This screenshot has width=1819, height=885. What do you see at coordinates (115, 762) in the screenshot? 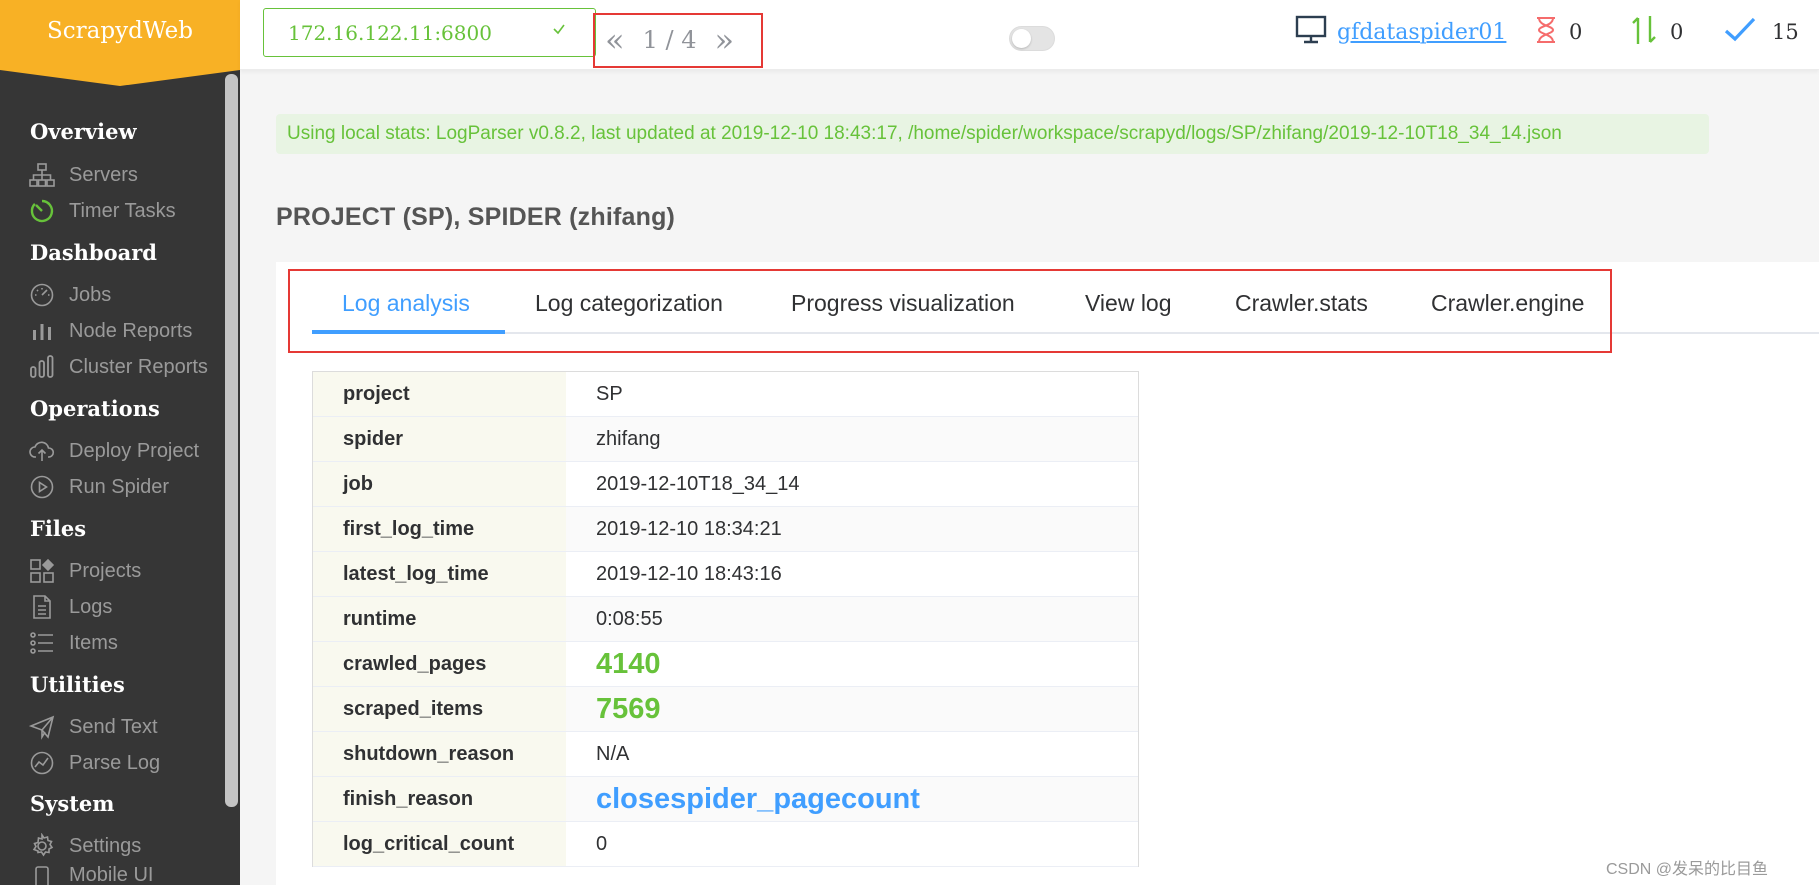
I see `sidebar-item-label: Parse Log` at bounding box center [115, 762].